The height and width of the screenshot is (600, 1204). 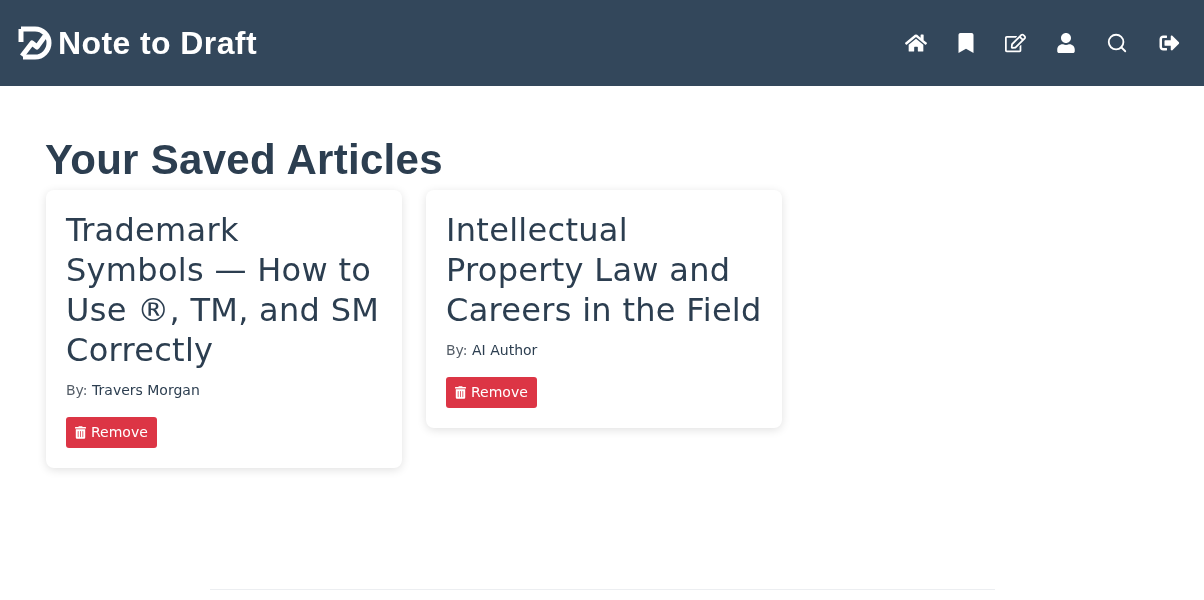 I want to click on search-icon, so click(x=1117, y=43).